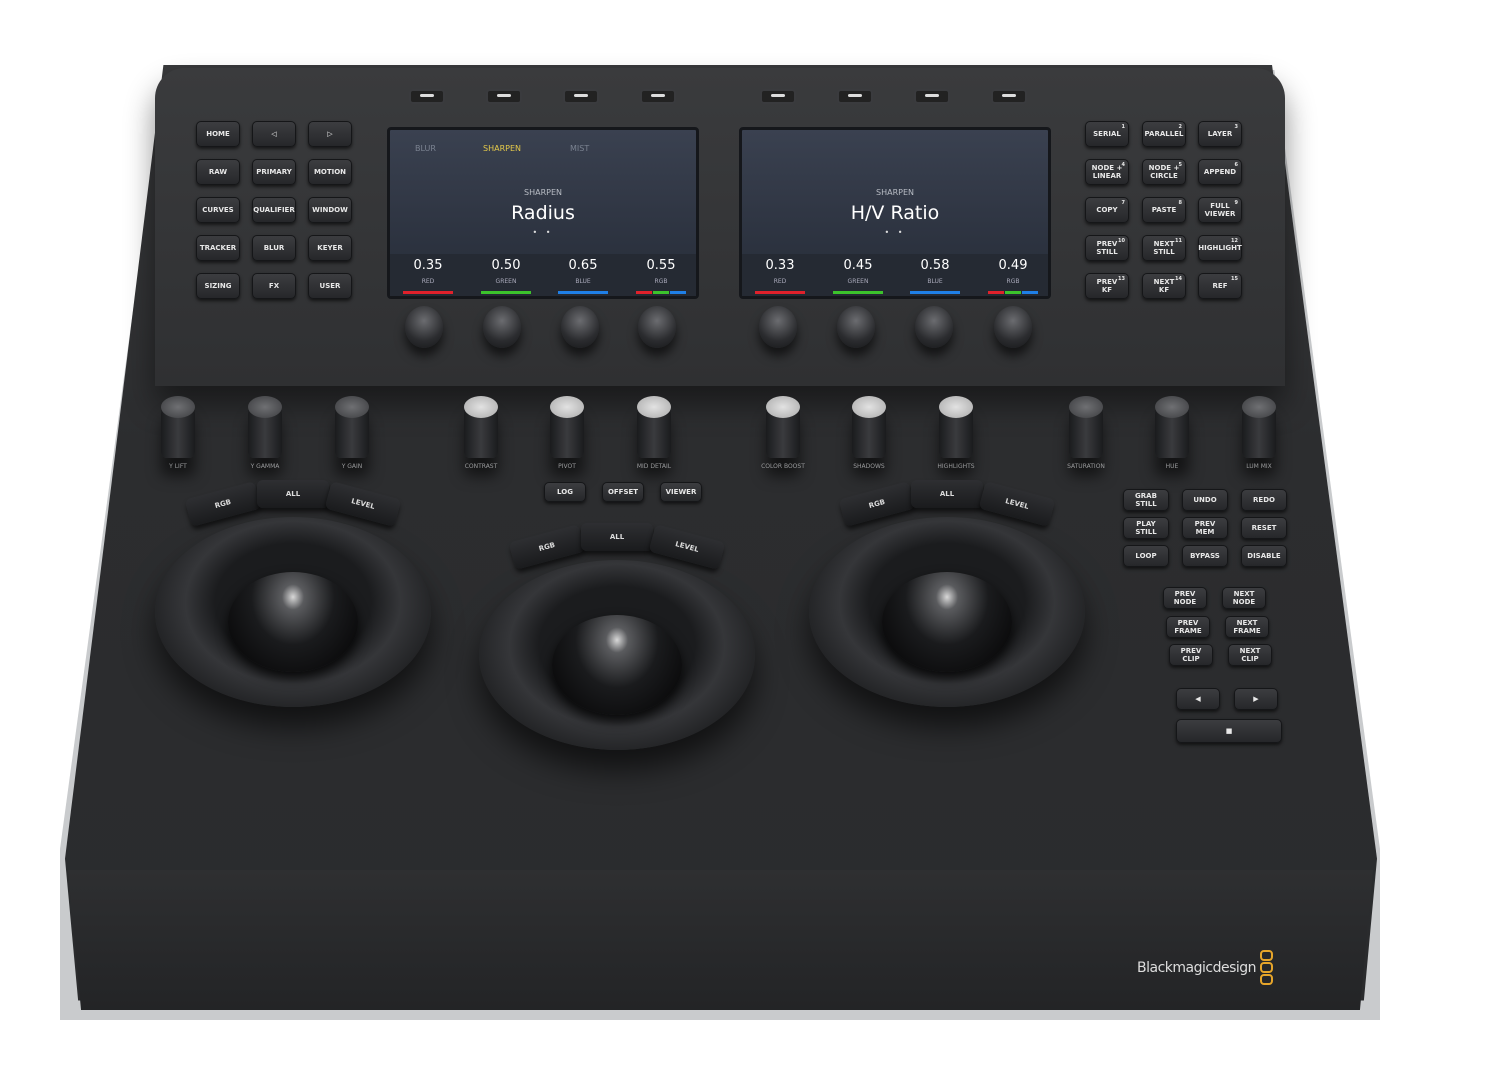  I want to click on highlight-button: HIGHLIGHT 12, so click(1220, 248).